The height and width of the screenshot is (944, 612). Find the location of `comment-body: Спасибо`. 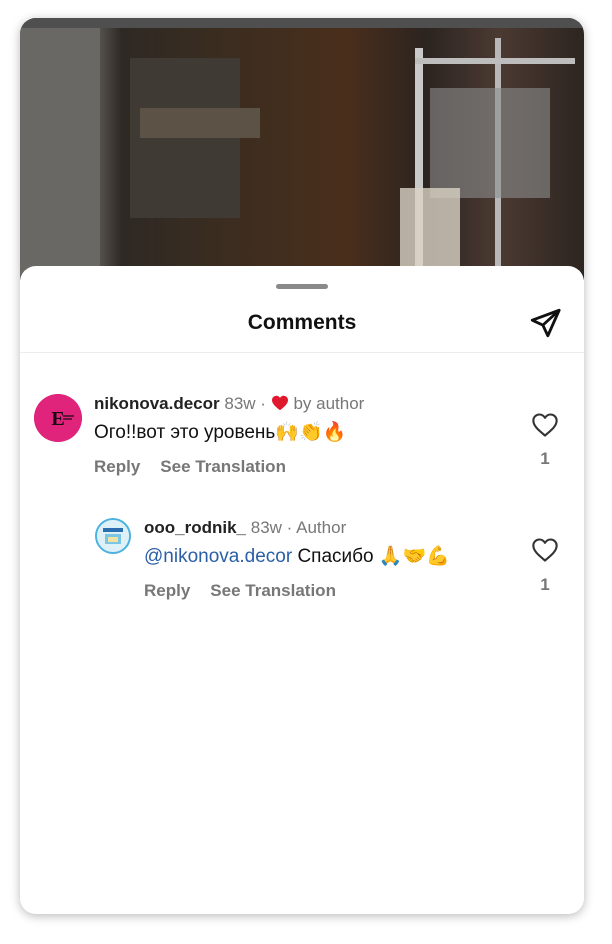

comment-body: Спасибо is located at coordinates (335, 556).